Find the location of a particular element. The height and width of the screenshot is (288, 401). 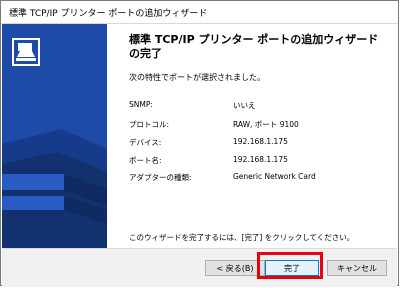

window-title: 標準 TCP/IP プリンター ポートの追加ウィザード is located at coordinates (108, 14).